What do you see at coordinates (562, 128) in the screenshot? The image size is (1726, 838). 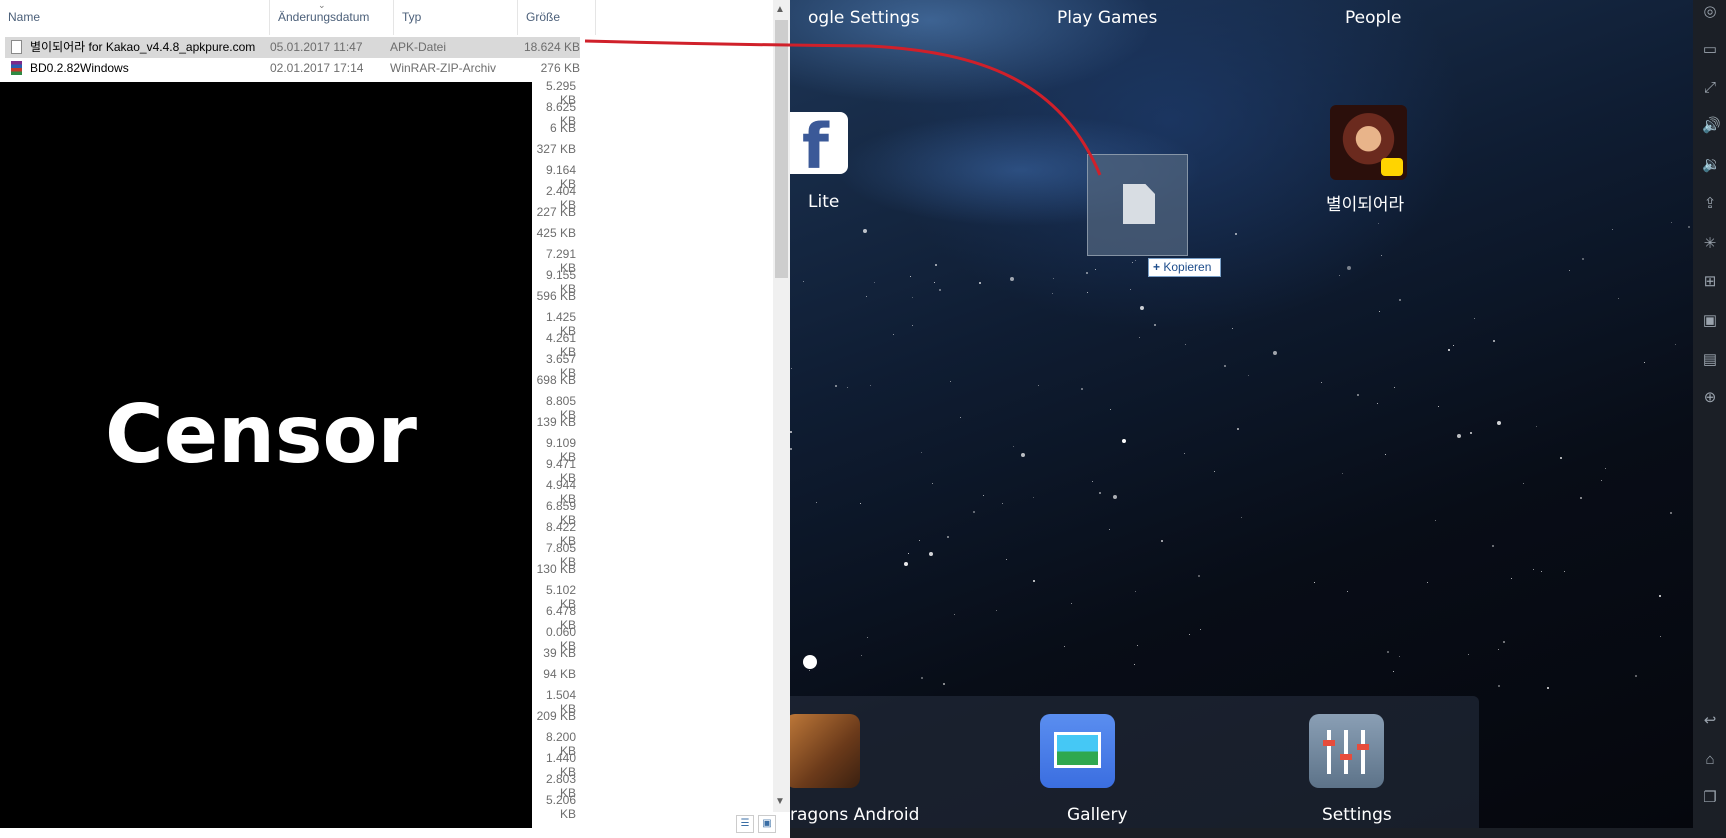 I see `file-size: 6 KB` at bounding box center [562, 128].